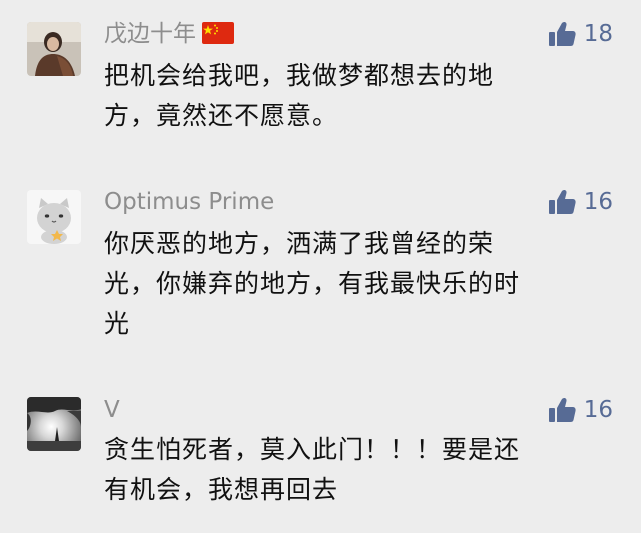  I want to click on comment-line: 有机会，我想再回去, so click(221, 489).